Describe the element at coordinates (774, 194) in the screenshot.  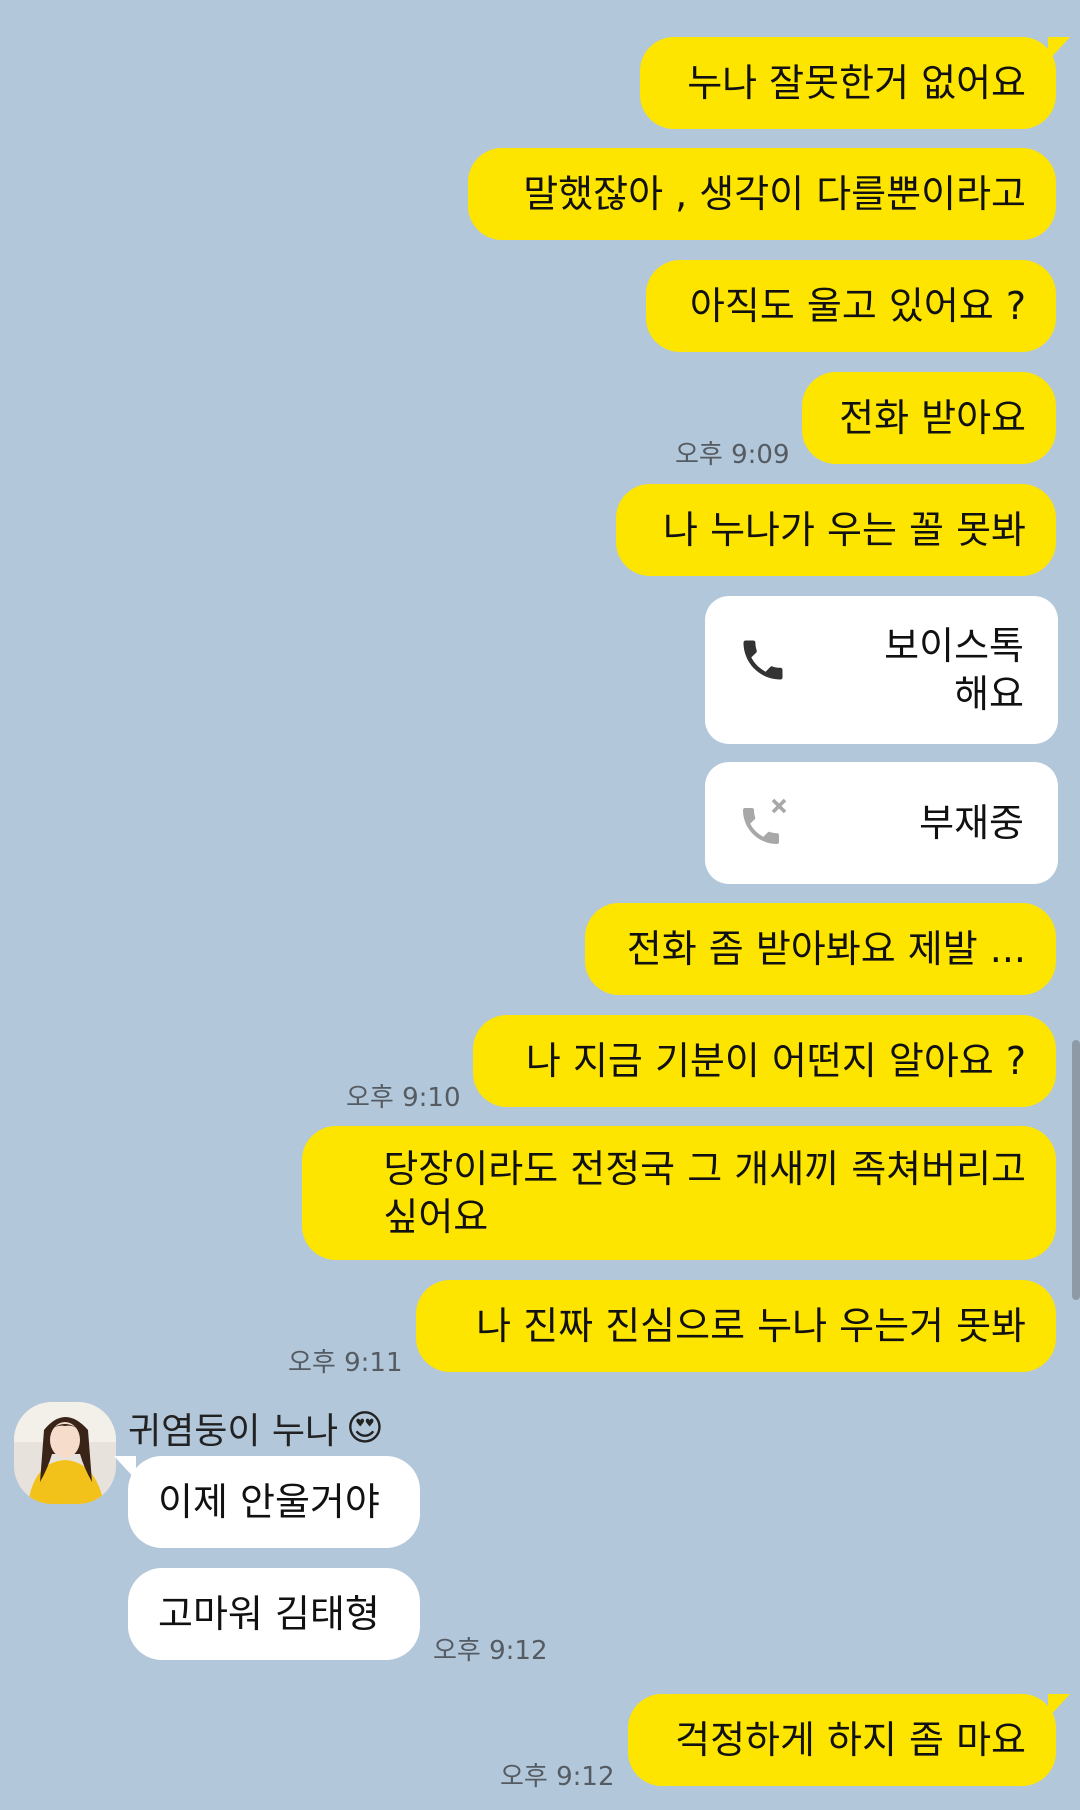
I see `message-text: 말했잖아 , 생각이 다를뿐이라고` at that location.